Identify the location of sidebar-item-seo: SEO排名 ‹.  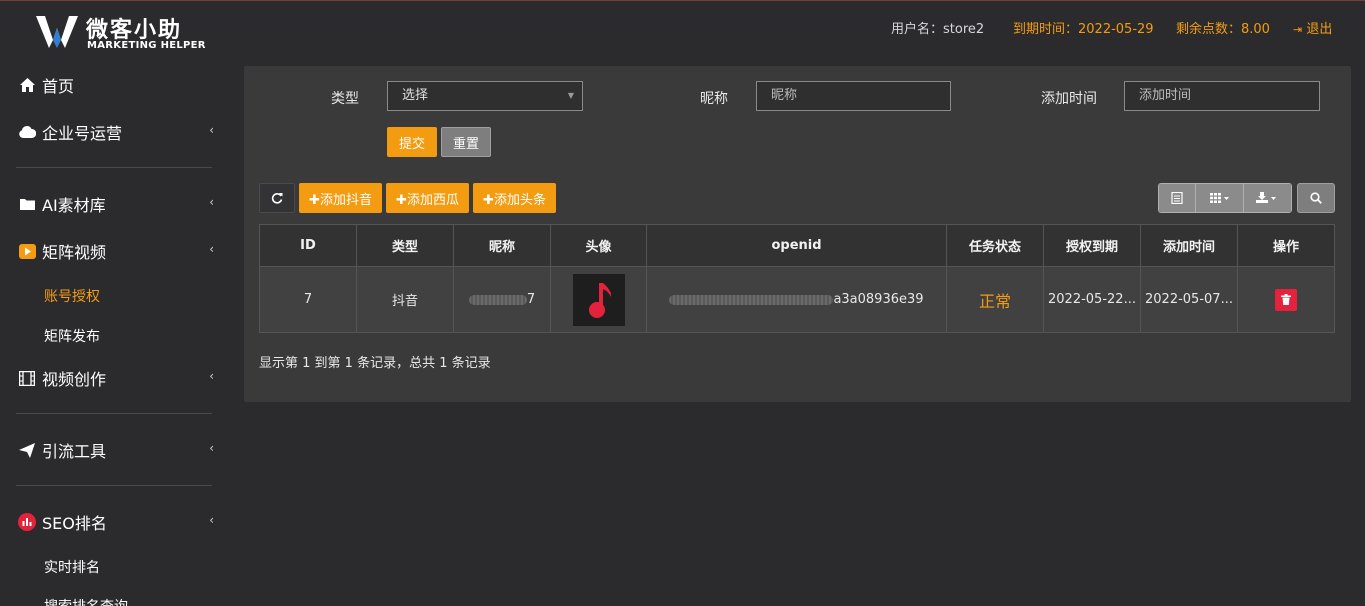
(116, 522).